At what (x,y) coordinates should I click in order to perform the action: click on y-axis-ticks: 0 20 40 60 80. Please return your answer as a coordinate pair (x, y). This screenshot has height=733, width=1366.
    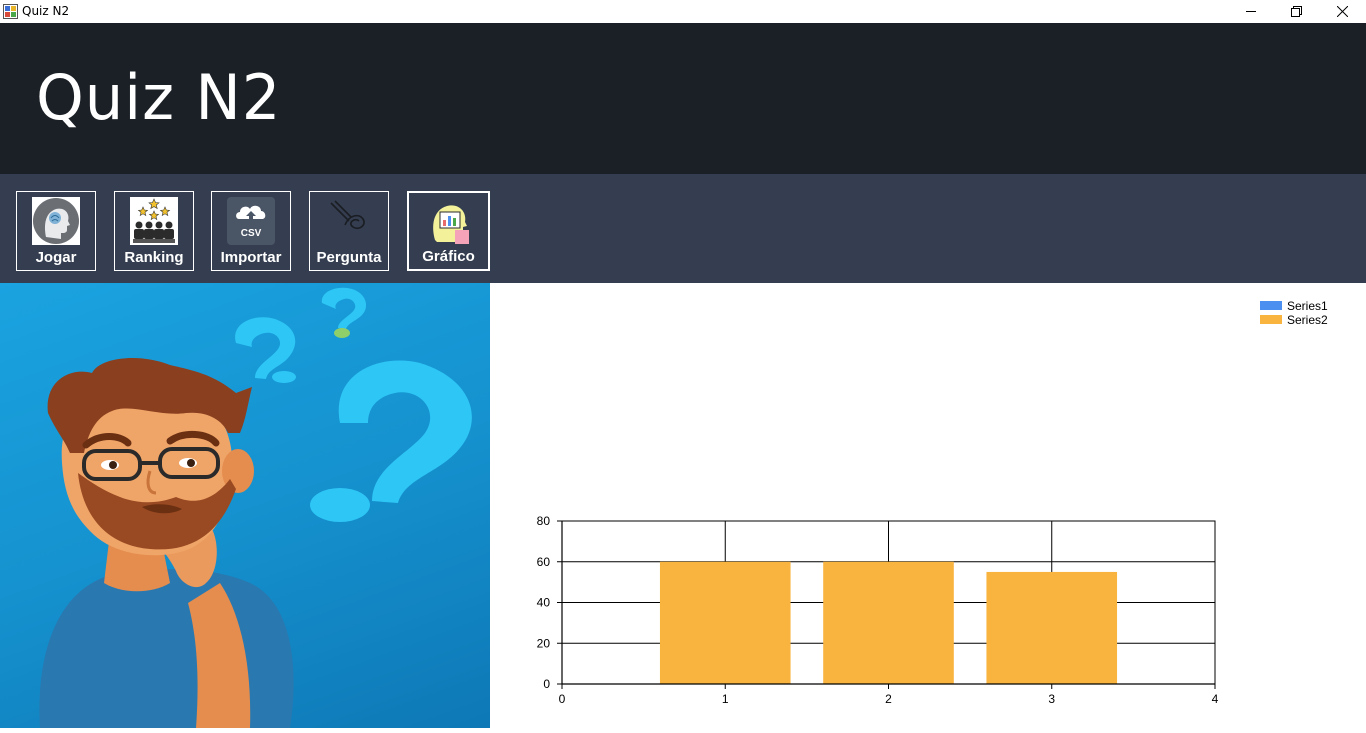
    Looking at the image, I should click on (549, 602).